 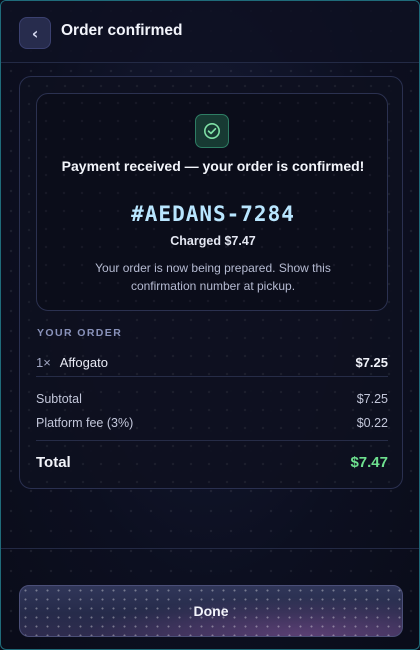 I want to click on subtotal-row: Subtotal $7.25, so click(x=212, y=399).